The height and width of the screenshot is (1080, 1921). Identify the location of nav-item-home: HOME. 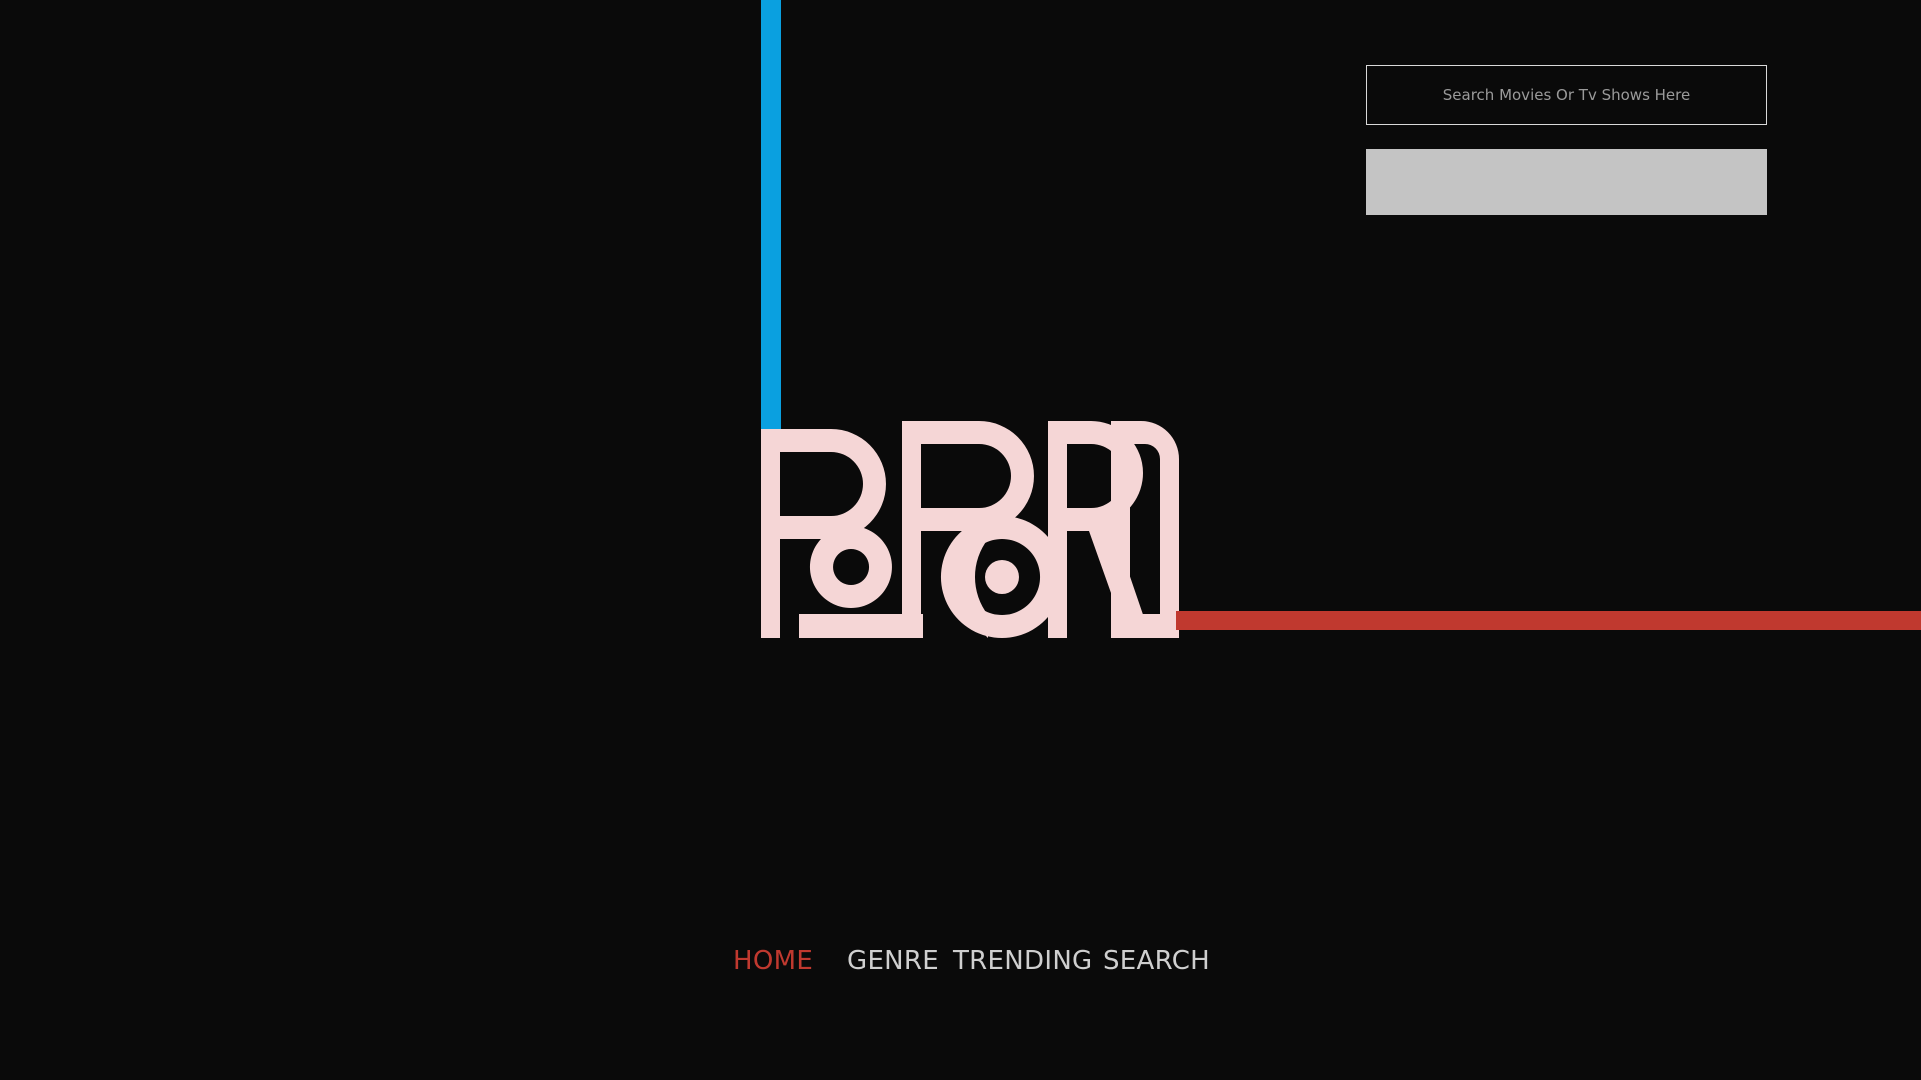
(773, 961).